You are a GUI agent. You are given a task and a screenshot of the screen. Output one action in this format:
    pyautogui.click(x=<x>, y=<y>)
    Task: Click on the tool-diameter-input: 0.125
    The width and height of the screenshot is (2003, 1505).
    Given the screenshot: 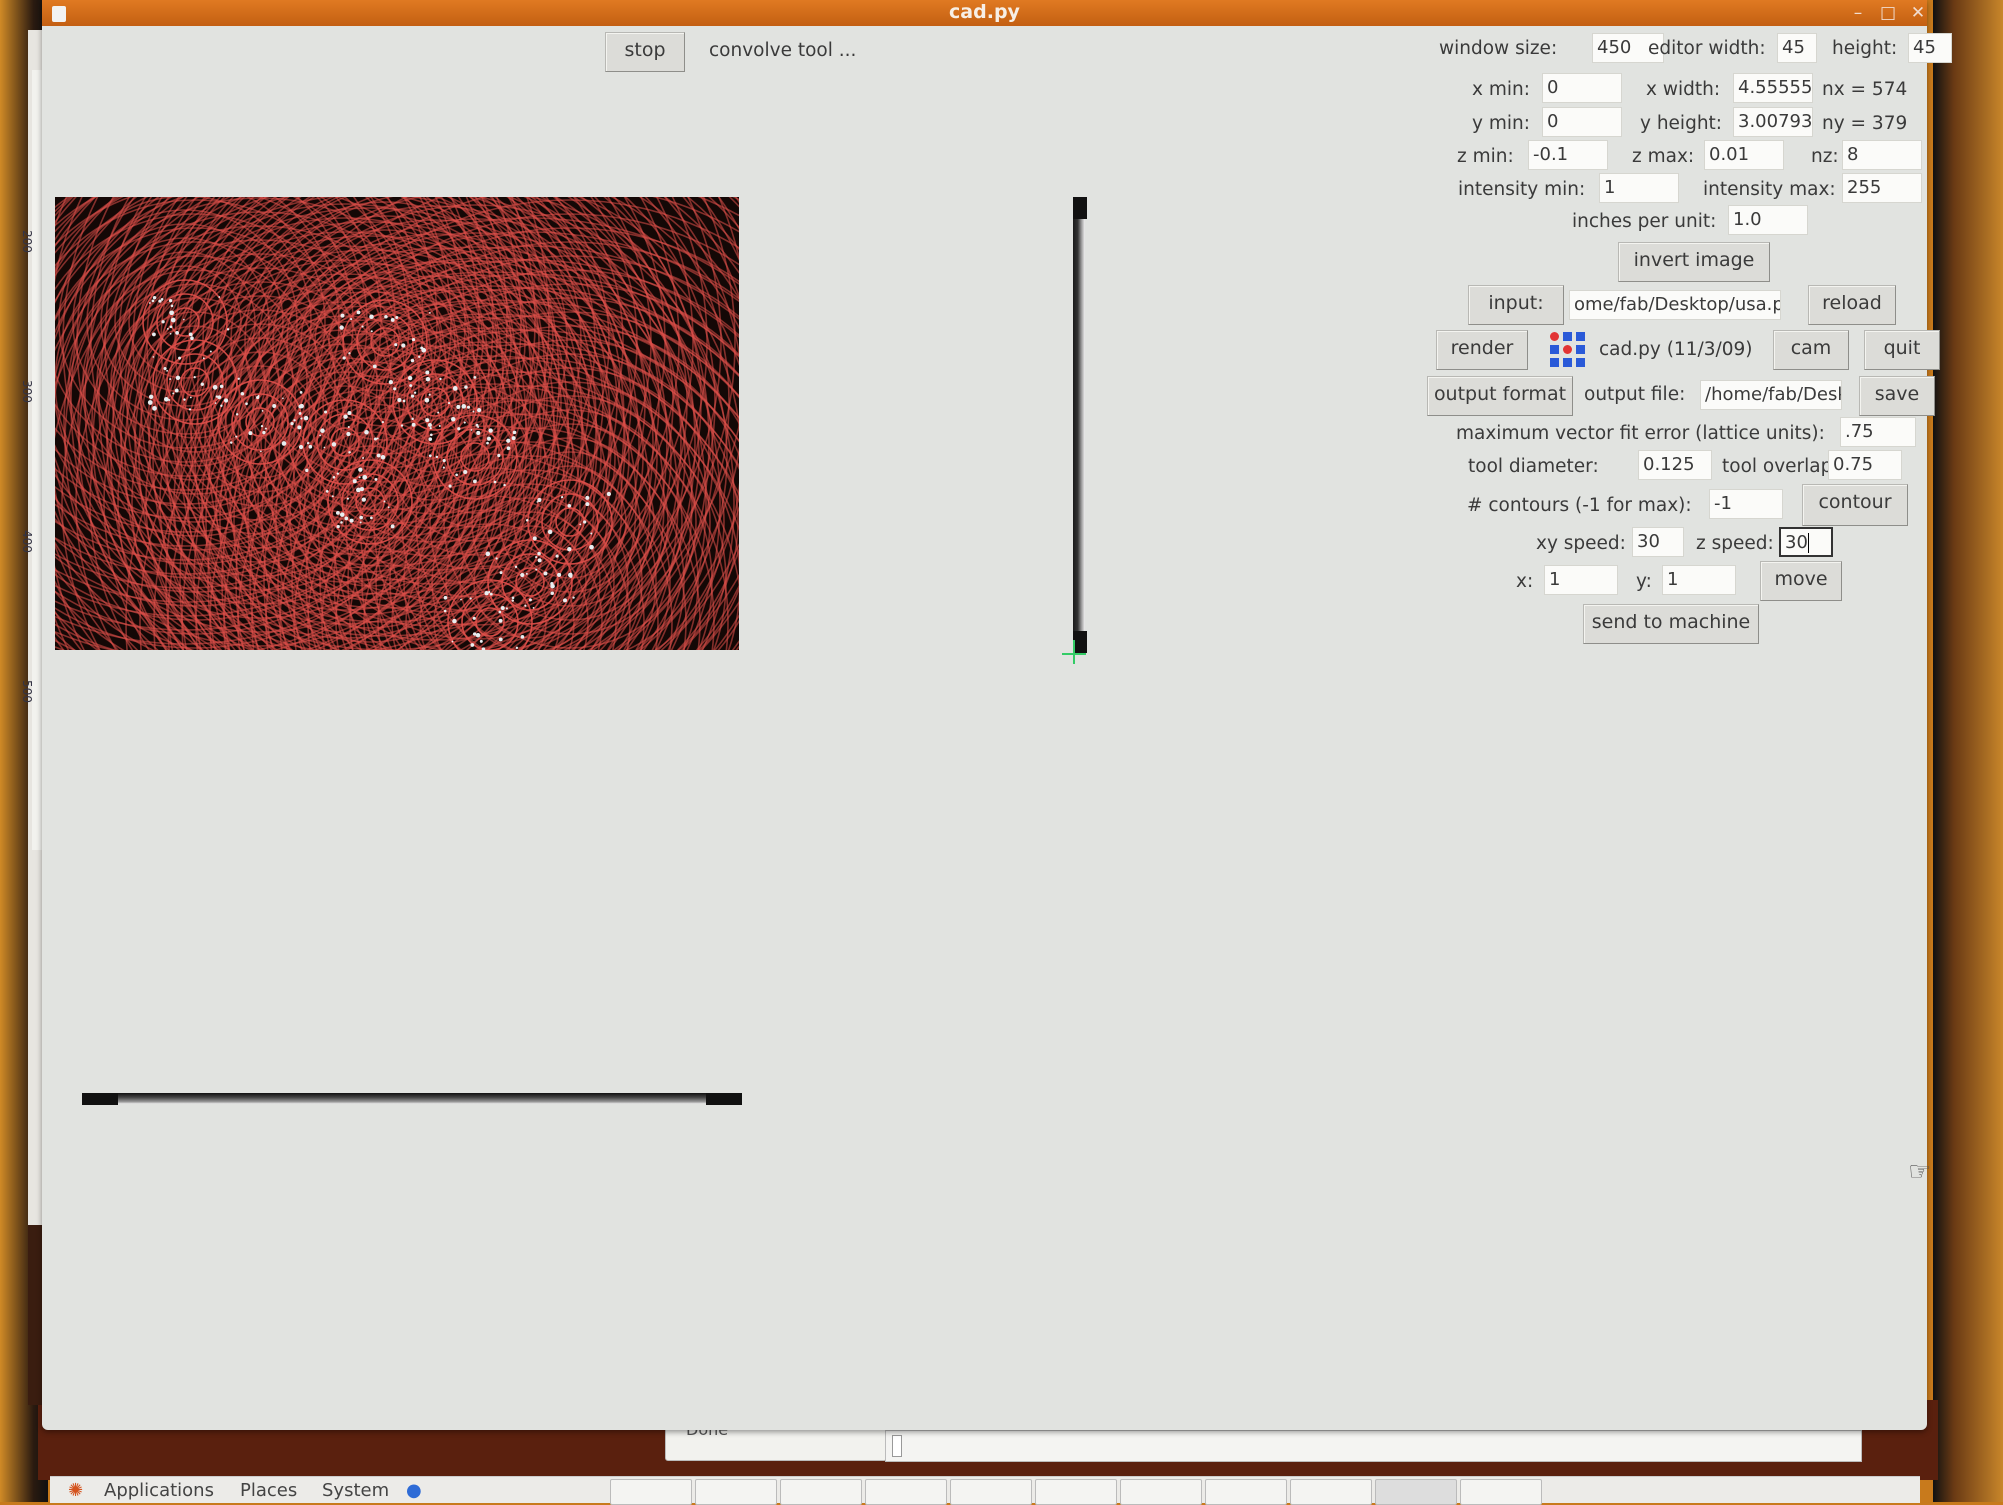 What is the action you would take?
    pyautogui.click(x=1675, y=465)
    